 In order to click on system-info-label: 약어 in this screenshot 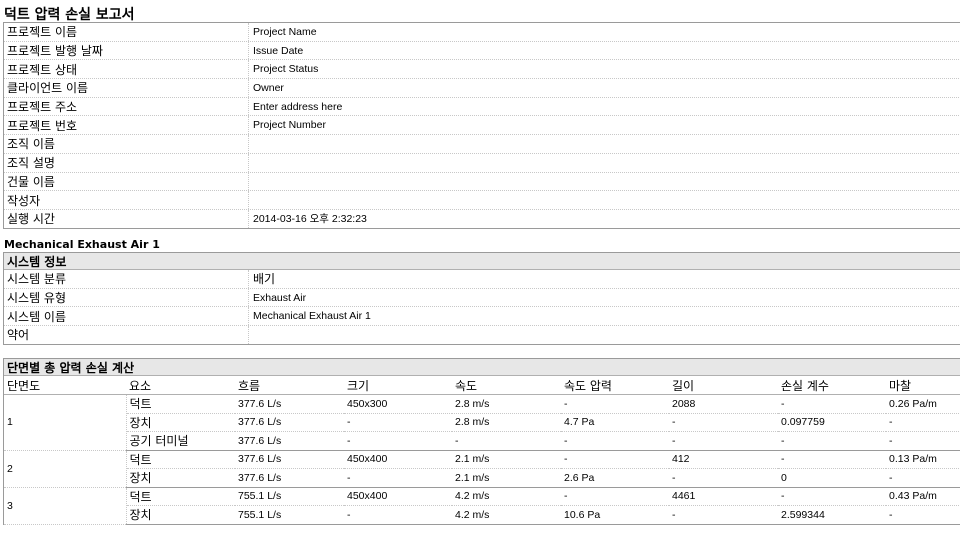, I will do `click(126, 335)`.